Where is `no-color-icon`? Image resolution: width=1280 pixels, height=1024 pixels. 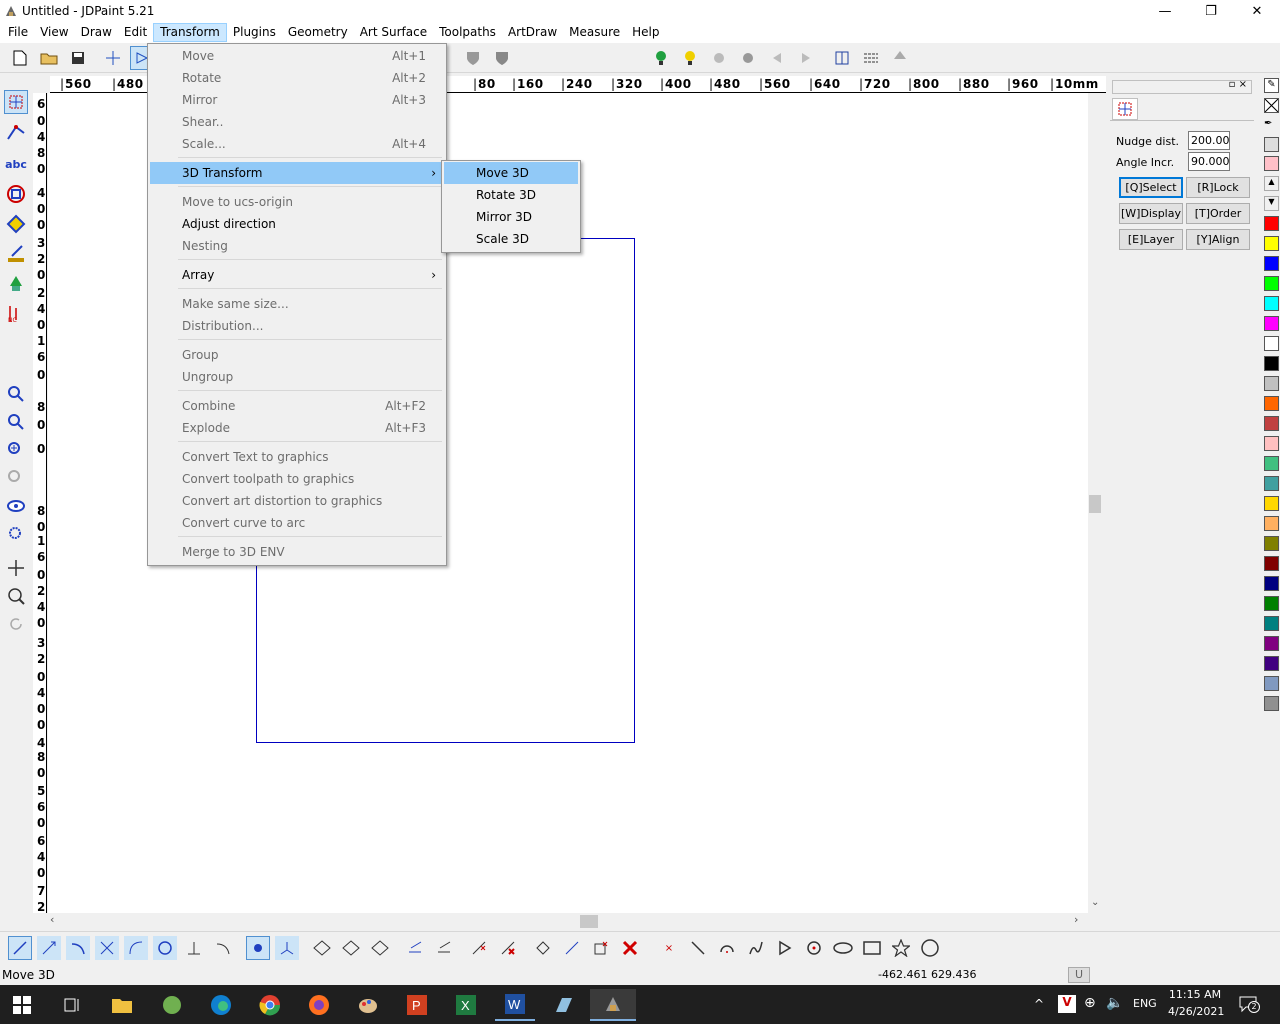 no-color-icon is located at coordinates (1271, 105).